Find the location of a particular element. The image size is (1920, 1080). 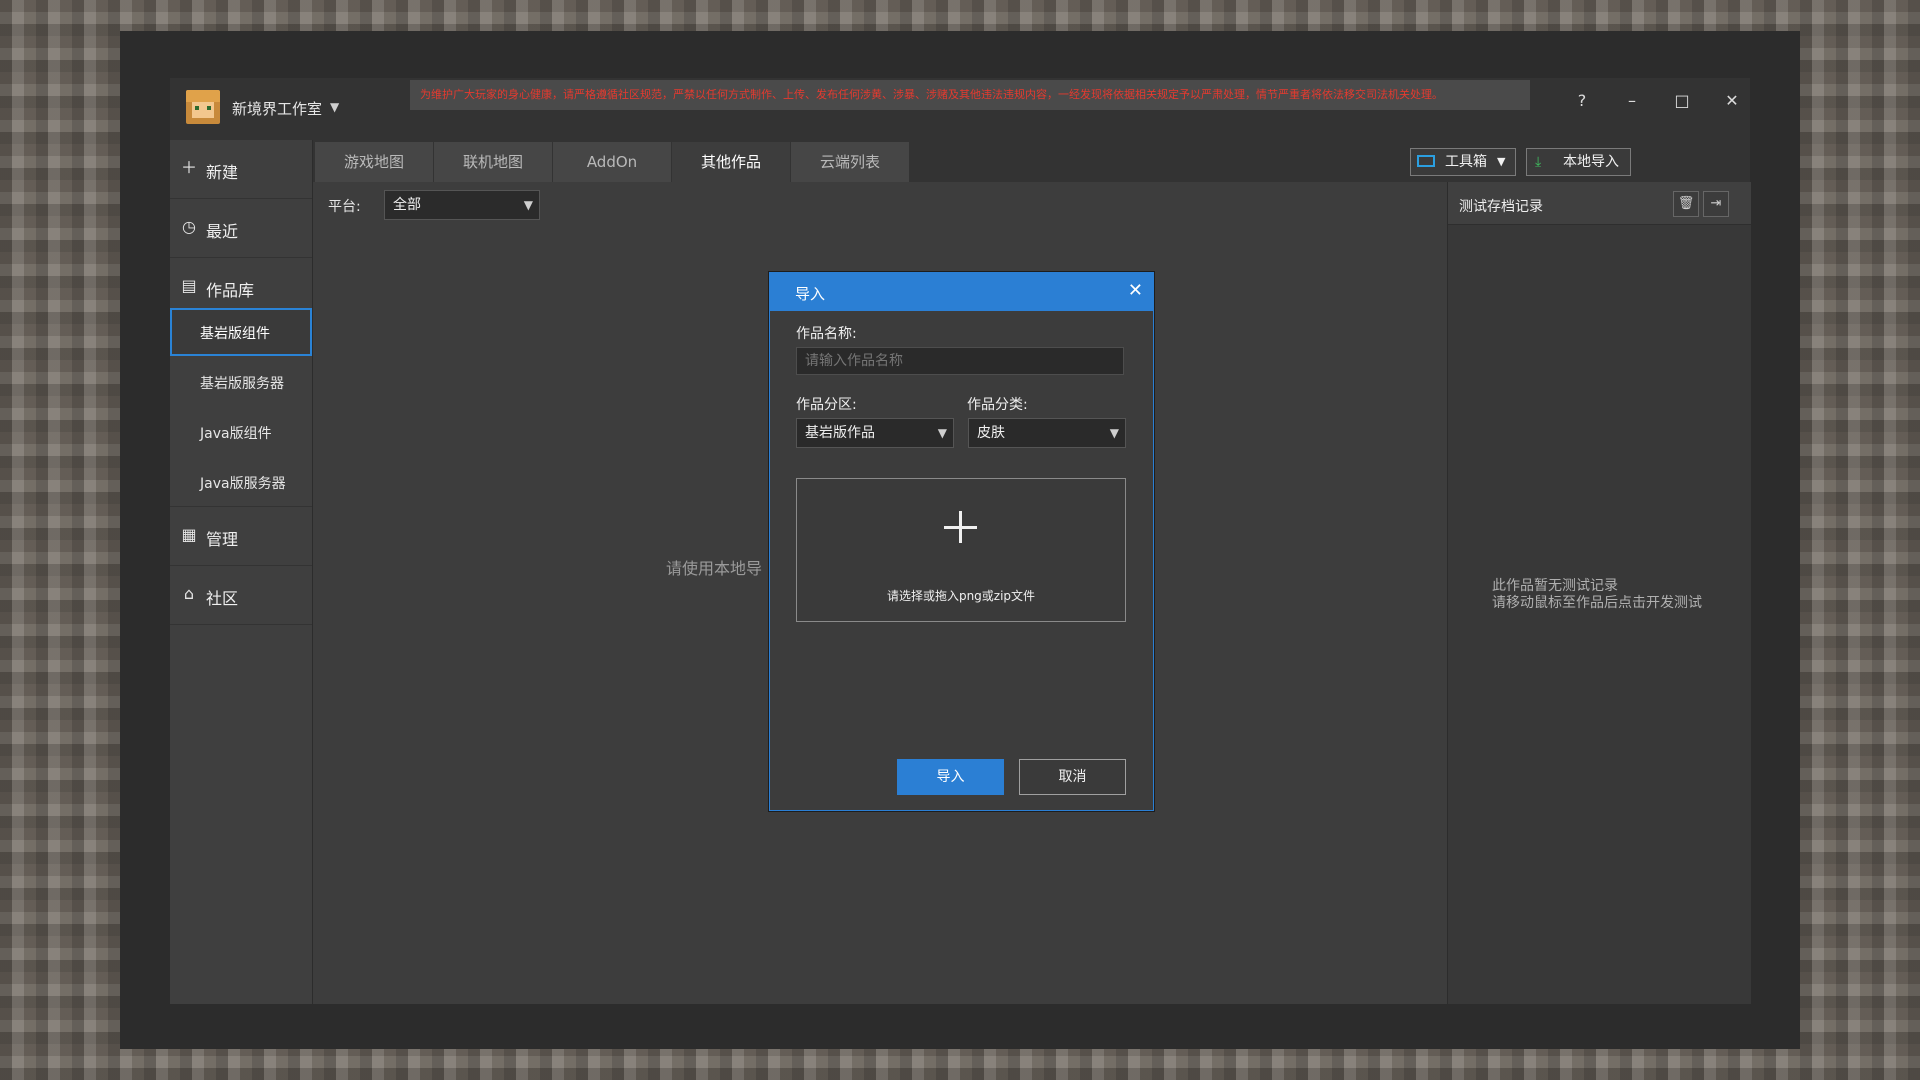

nav-community: ⌂ 社区 is located at coordinates (241, 595).